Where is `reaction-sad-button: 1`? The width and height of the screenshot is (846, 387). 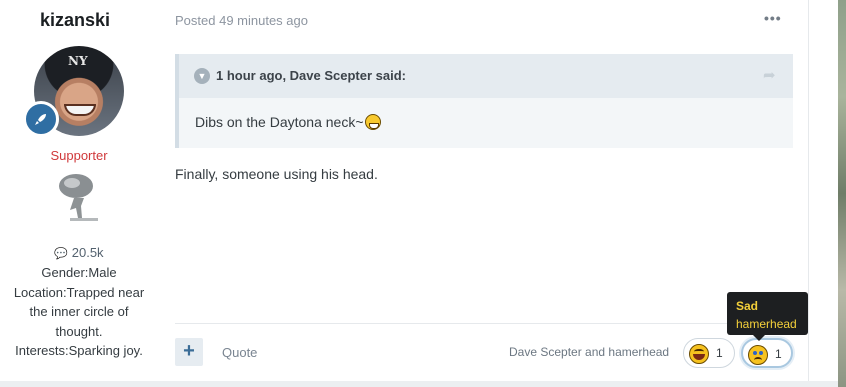
reaction-sad-button: 1 is located at coordinates (767, 353).